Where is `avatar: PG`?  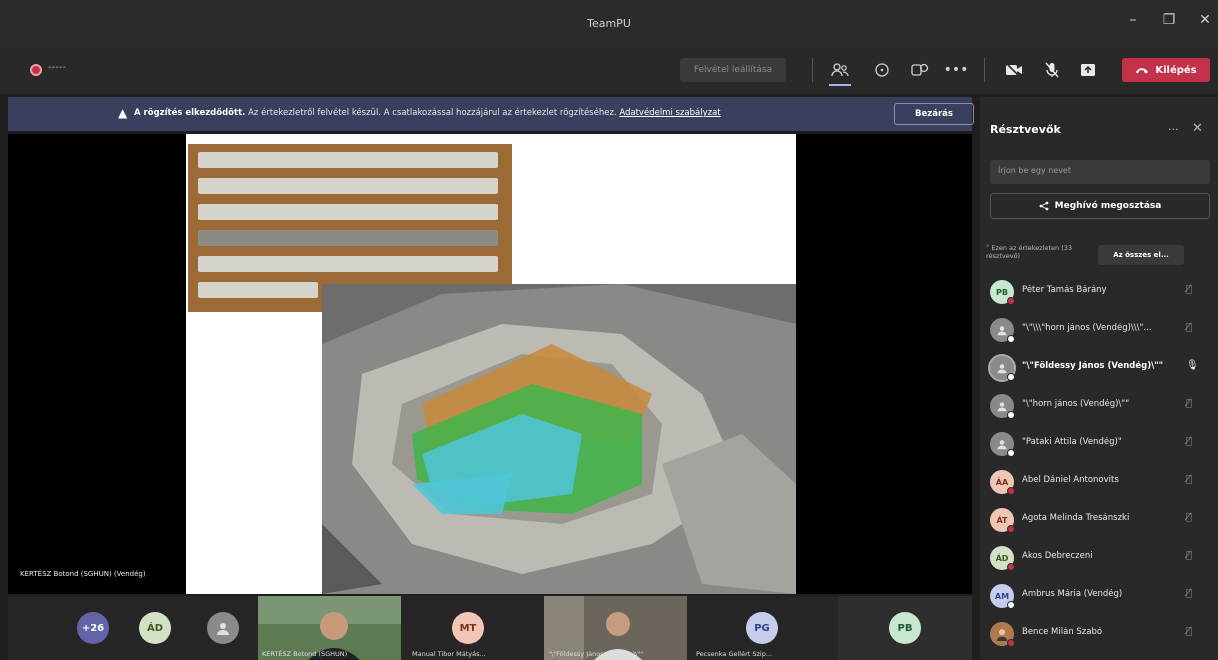 avatar: PG is located at coordinates (762, 628).